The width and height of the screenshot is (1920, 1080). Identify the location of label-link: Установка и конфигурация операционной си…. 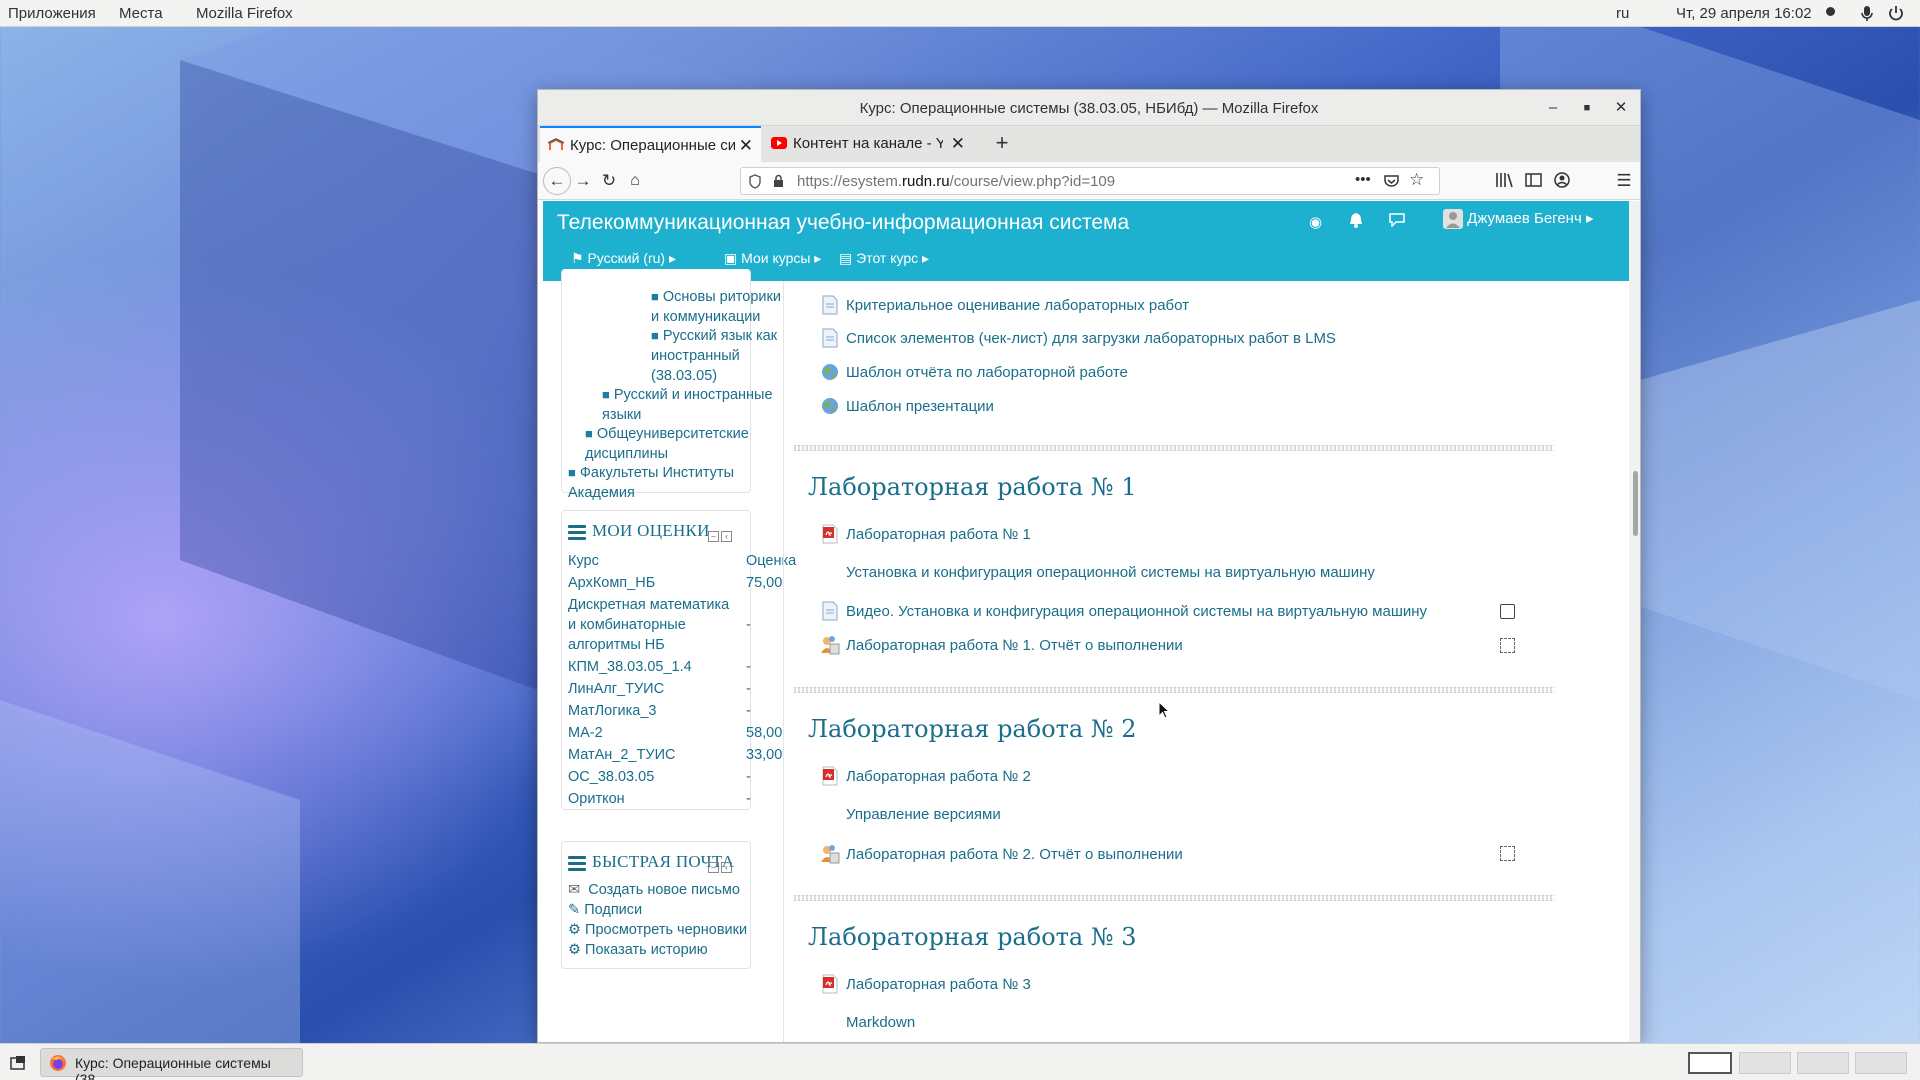
(1110, 572).